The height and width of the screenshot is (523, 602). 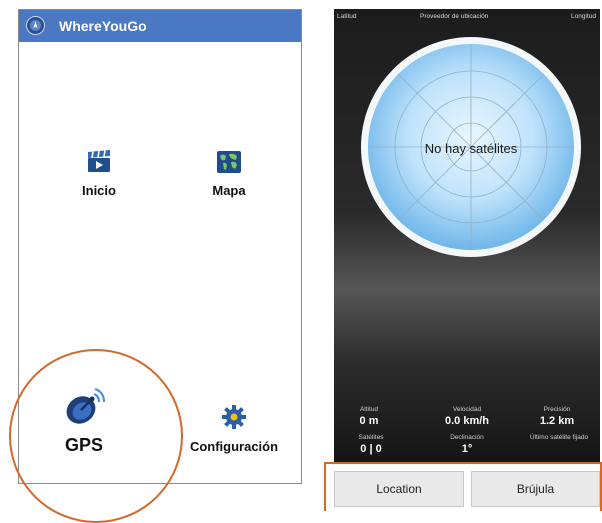 I want to click on tile-configuracion: Configuración, so click(x=234, y=429).